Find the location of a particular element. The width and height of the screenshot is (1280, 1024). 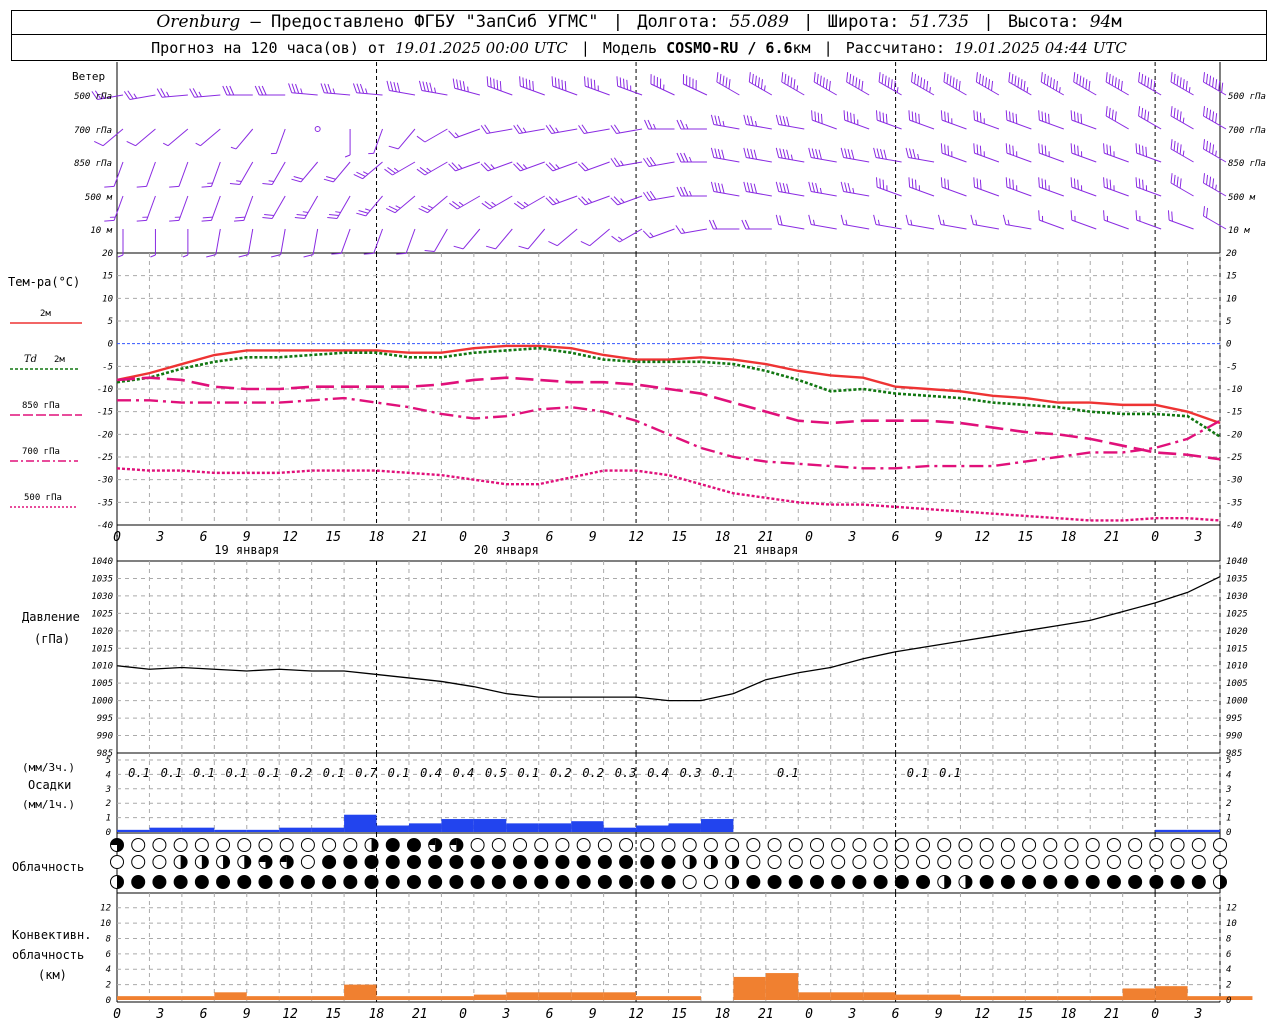

precip-tick-left: 1 is located at coordinates (108, 819).